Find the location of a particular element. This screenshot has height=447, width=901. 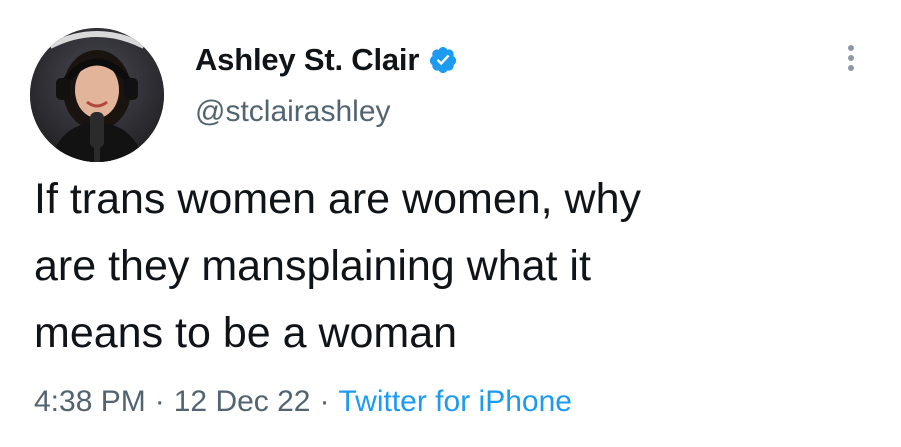

avatar-photo is located at coordinates (97, 95).